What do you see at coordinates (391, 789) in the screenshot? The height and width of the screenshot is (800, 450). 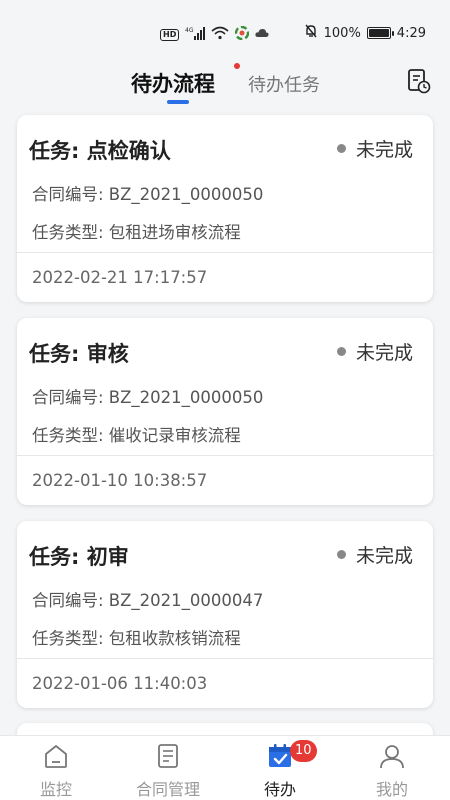 I see `nav-label: 我的` at bounding box center [391, 789].